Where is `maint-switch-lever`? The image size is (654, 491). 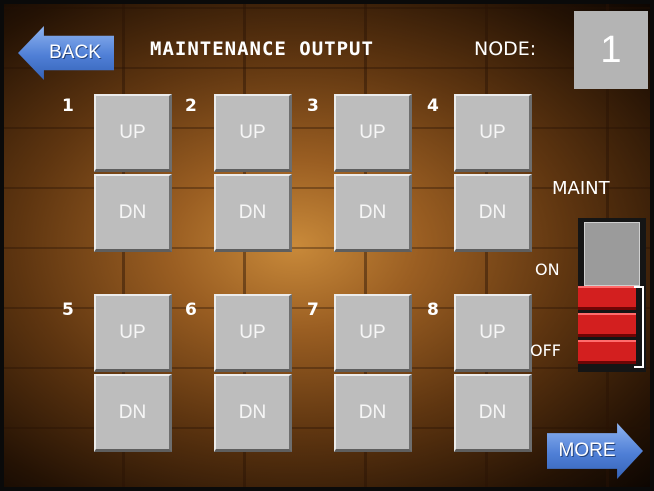 maint-switch-lever is located at coordinates (608, 327).